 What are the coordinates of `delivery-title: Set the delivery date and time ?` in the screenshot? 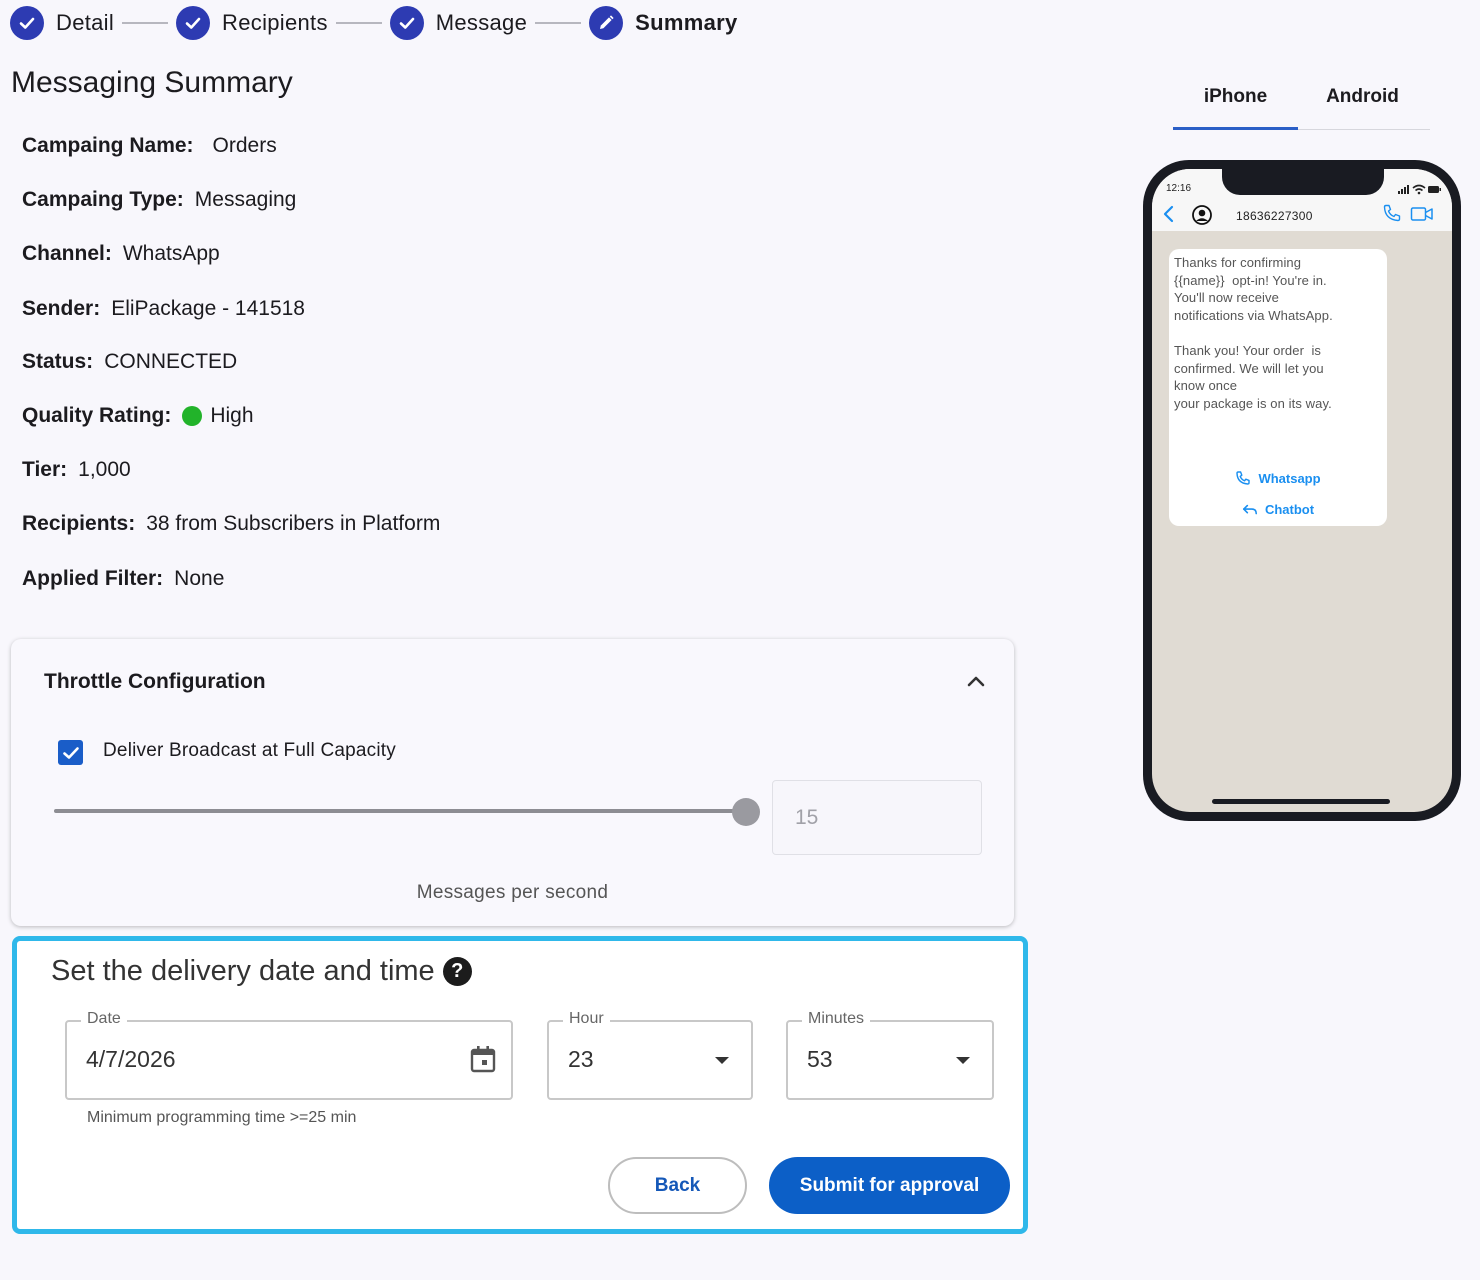 It's located at (261, 971).